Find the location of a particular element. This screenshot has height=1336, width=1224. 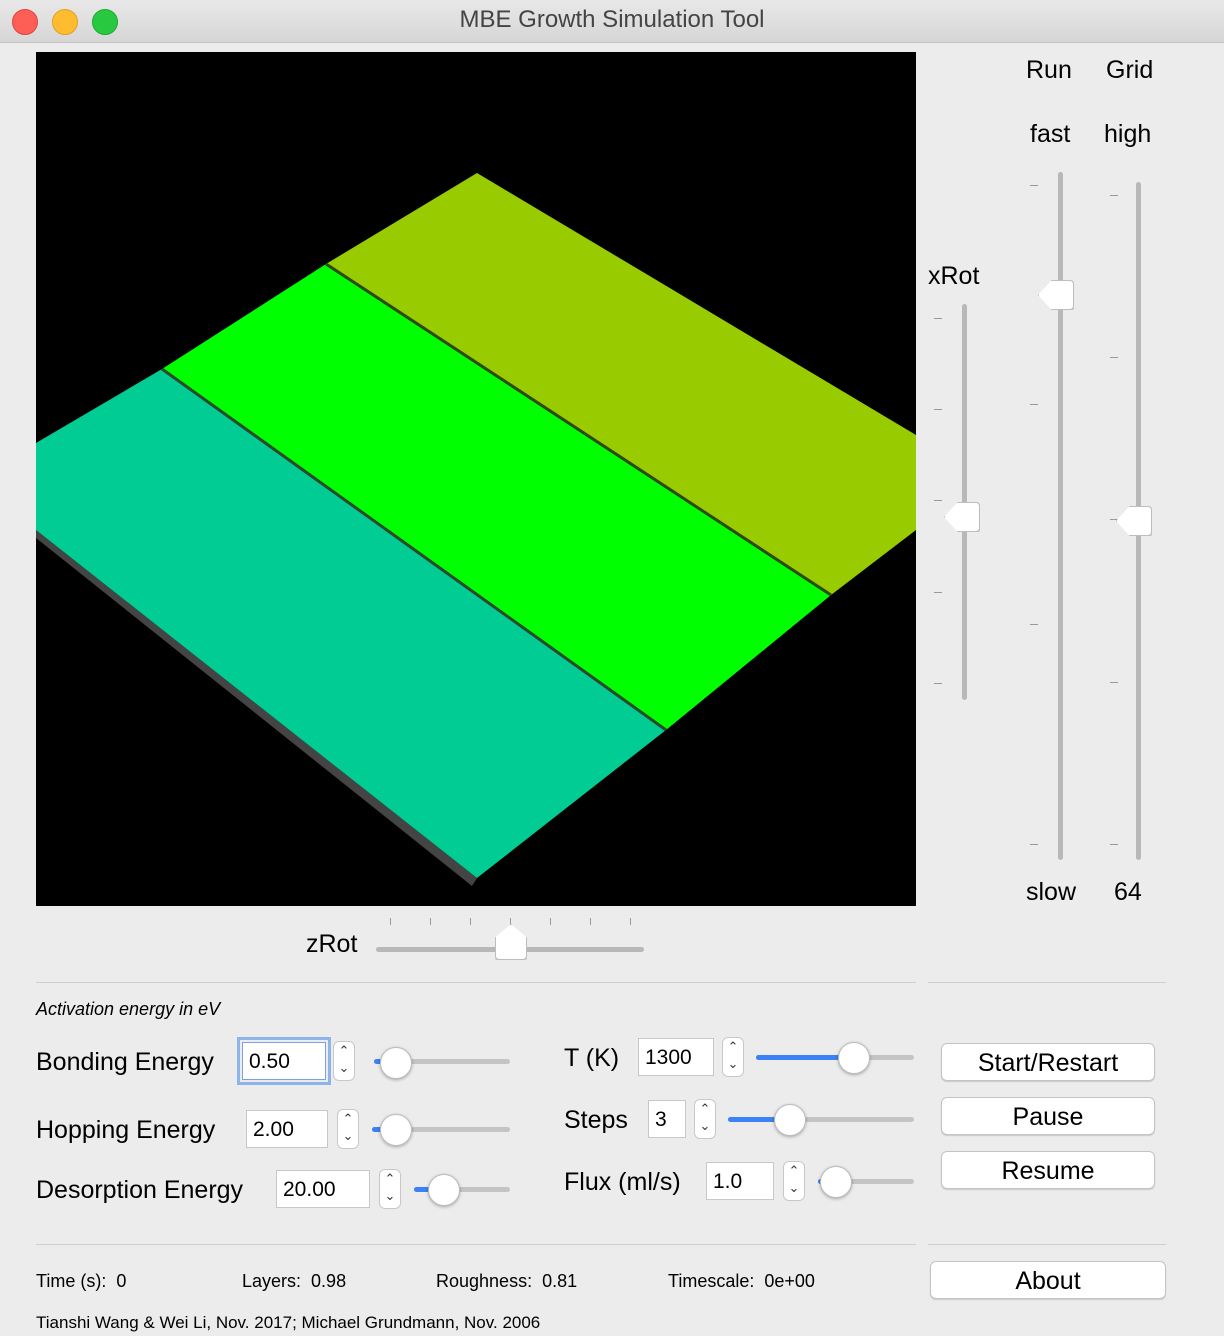

start-restart-button: Start/Restart is located at coordinates (1048, 1062).